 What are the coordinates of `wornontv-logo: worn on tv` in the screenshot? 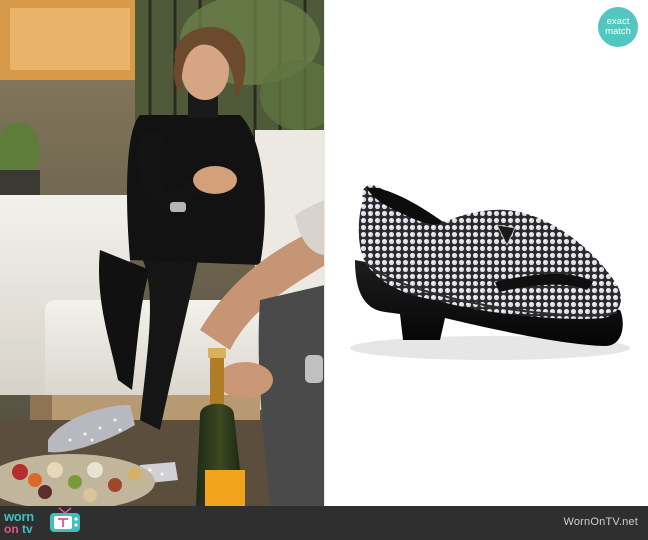 It's located at (44, 522).